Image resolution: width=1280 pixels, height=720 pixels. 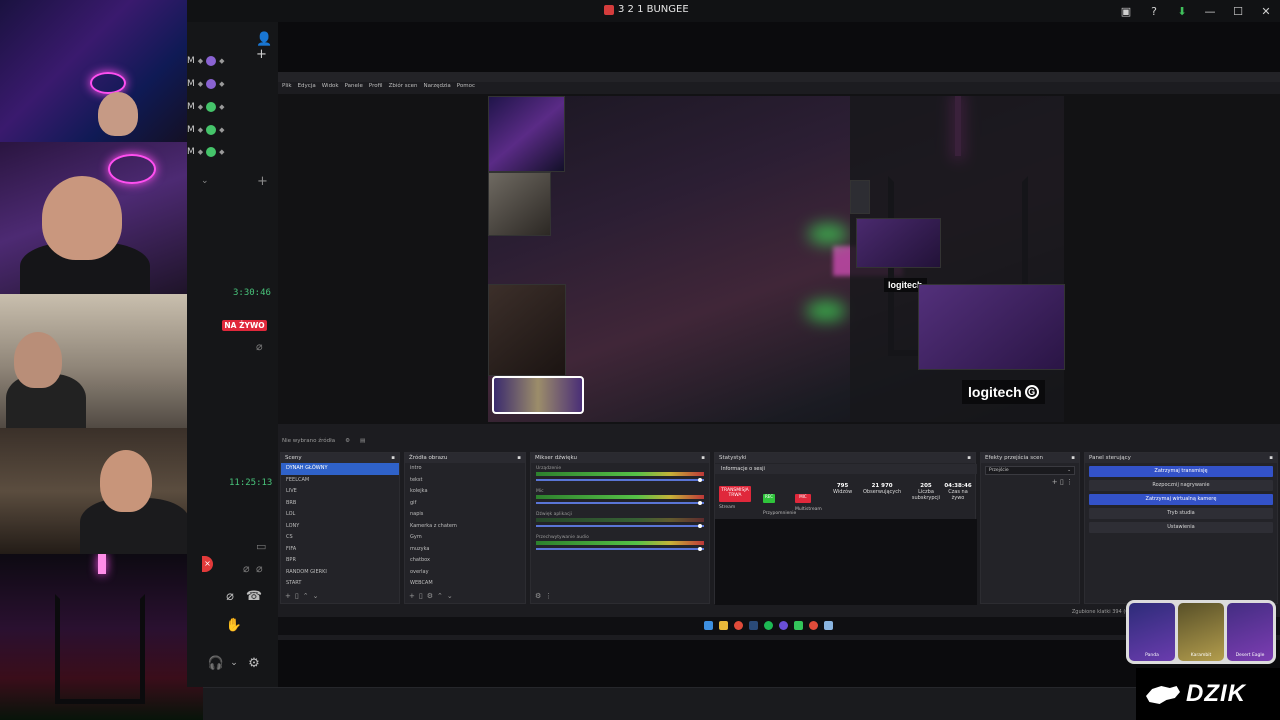 What do you see at coordinates (620, 476) in the screenshot?
I see `mixer-channel: Urządzenie` at bounding box center [620, 476].